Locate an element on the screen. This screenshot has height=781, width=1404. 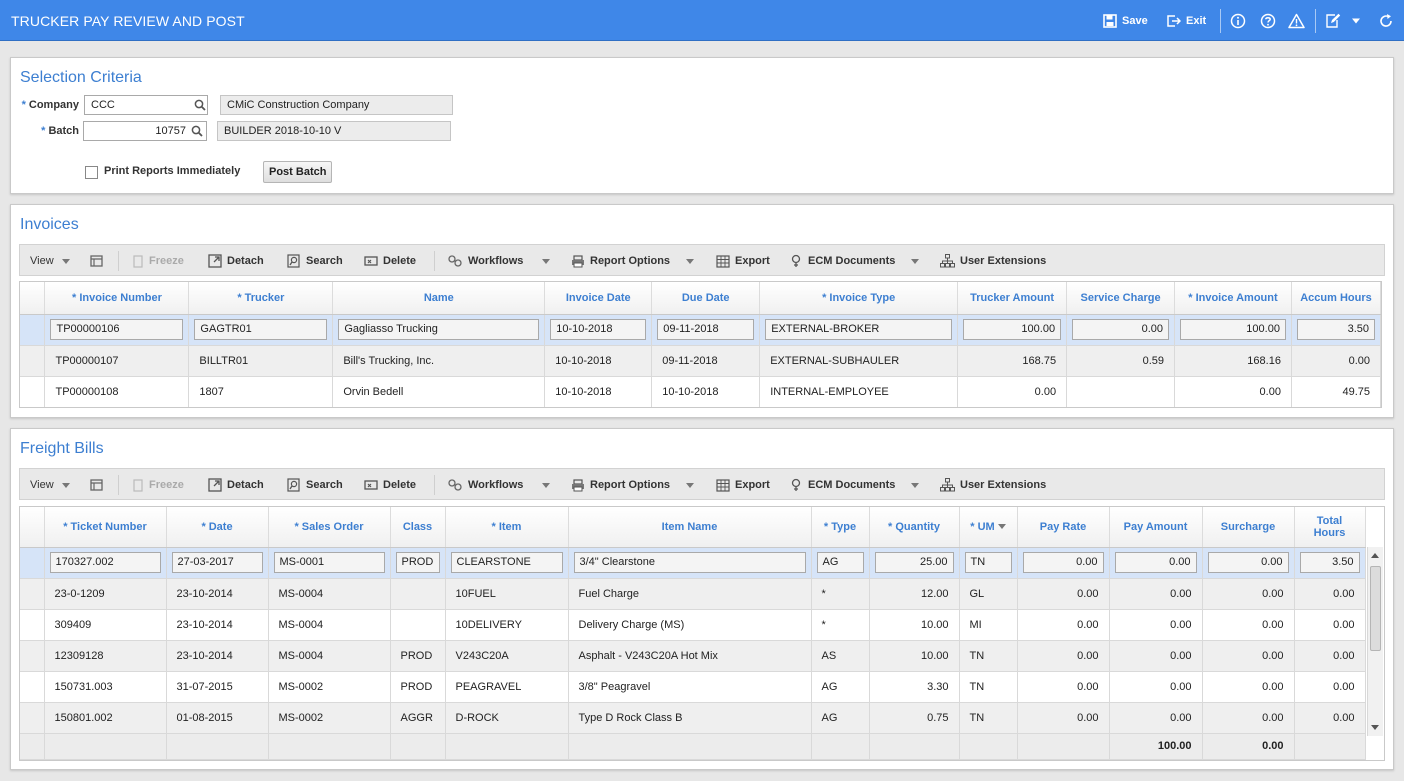
column-header: * Item is located at coordinates (507, 527).